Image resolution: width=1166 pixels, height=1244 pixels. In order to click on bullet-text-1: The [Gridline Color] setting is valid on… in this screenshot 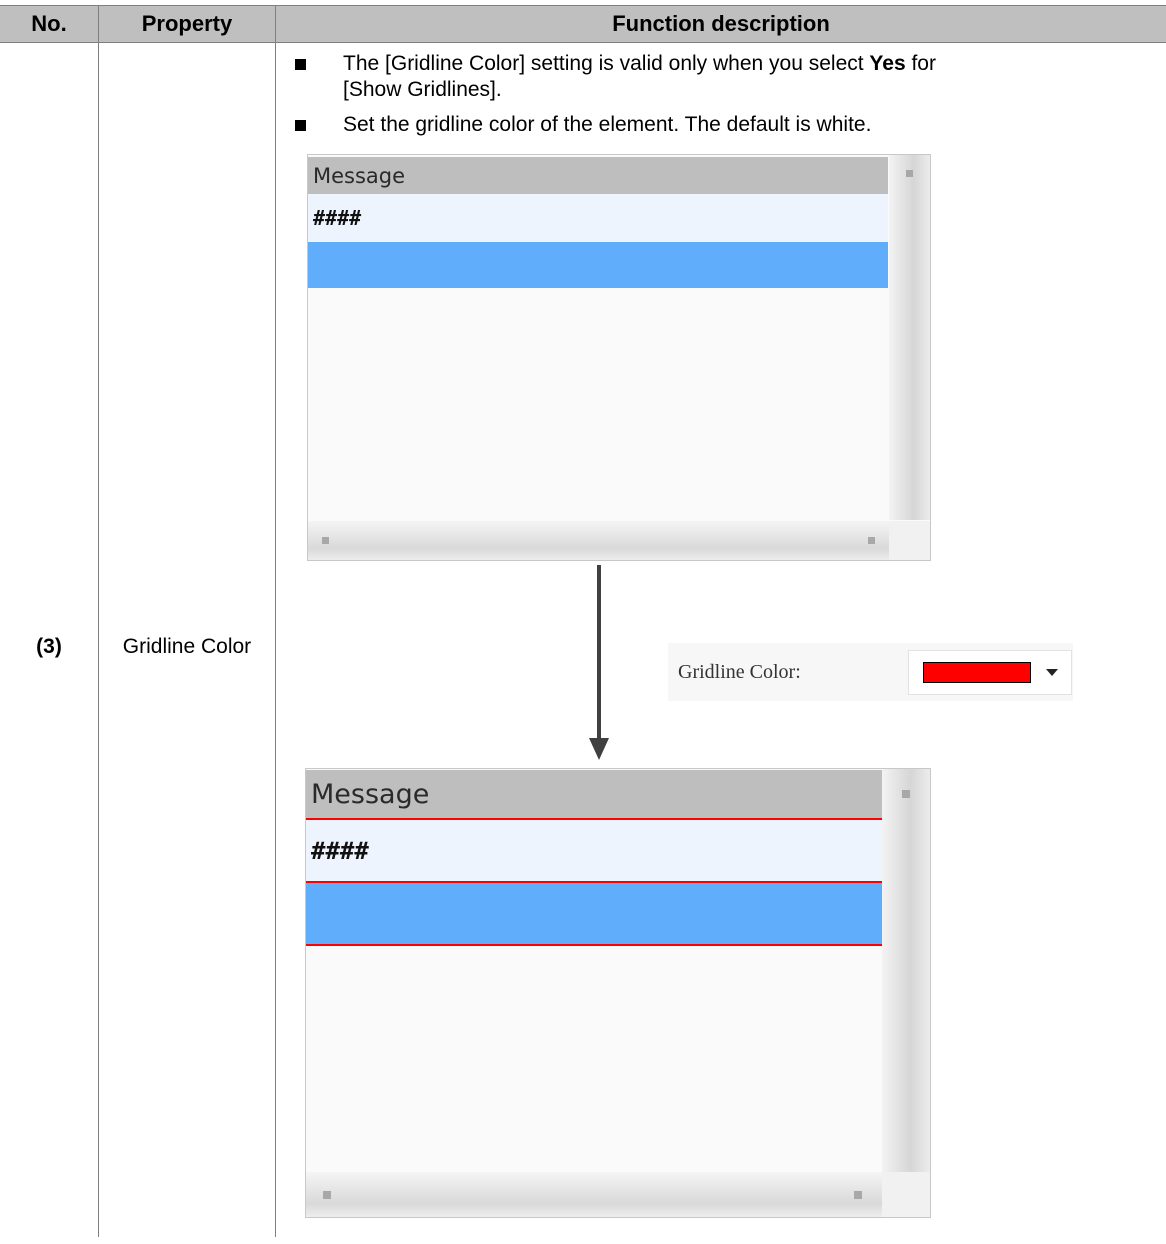, I will do `click(743, 77)`.